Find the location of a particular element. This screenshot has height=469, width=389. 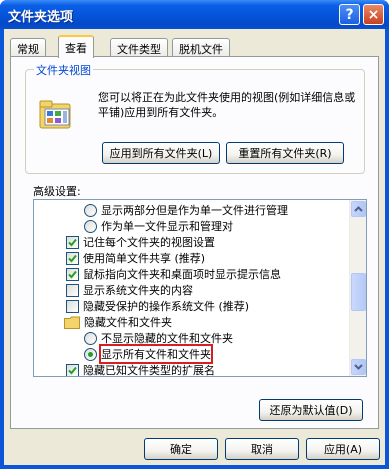

list-item-label: 隐藏已知文件类型的扩展名 is located at coordinates (149, 370).